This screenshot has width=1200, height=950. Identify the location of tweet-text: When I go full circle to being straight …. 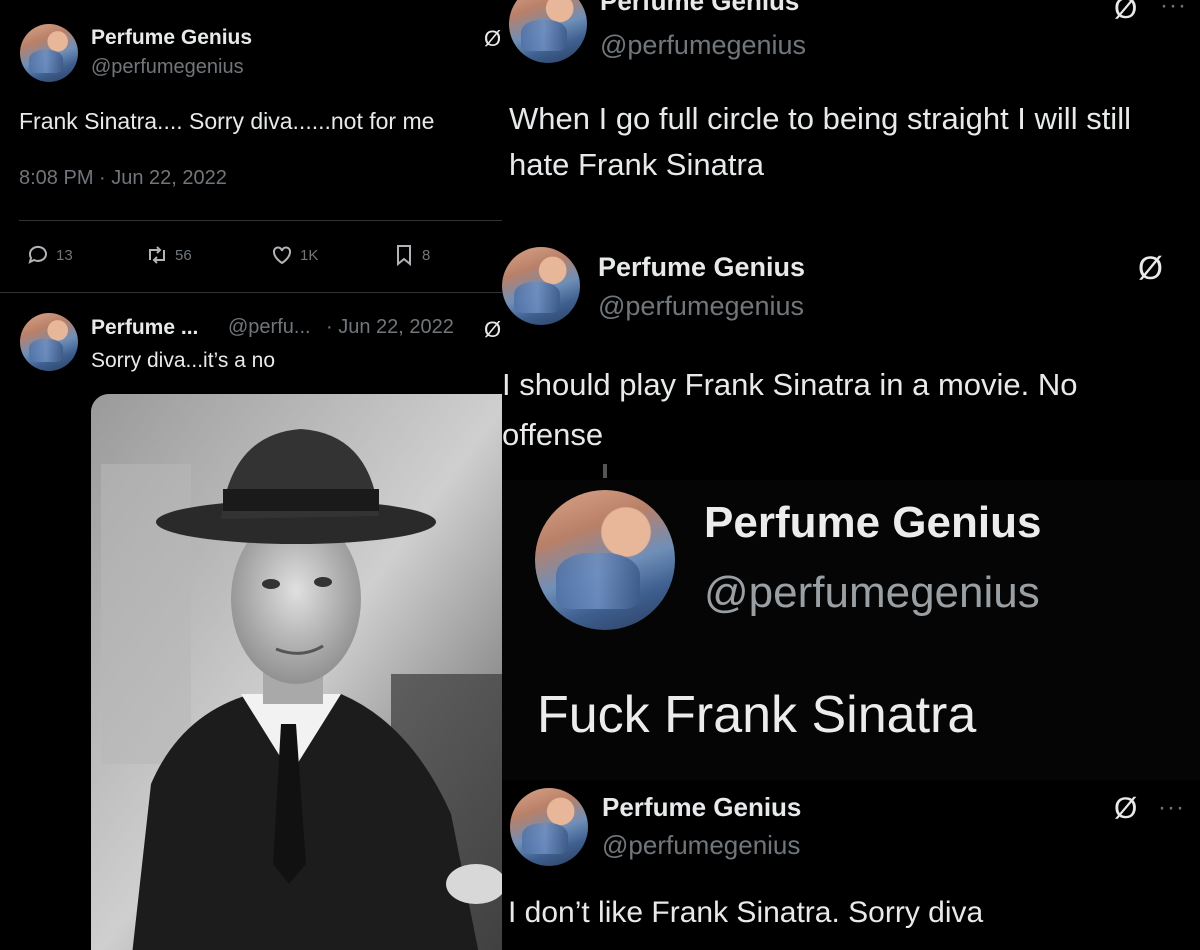
(820, 141).